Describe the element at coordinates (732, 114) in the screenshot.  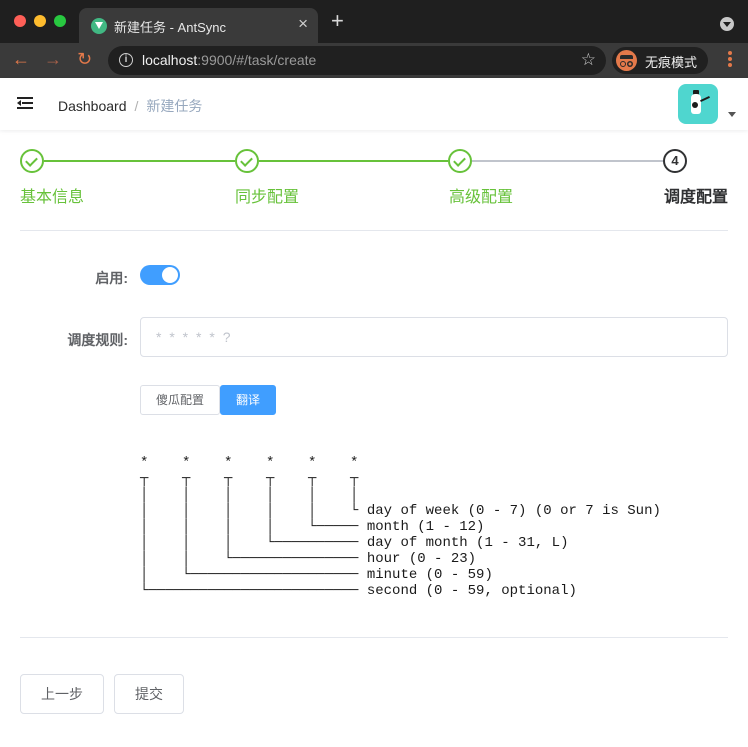
I see `caret-down-icon` at that location.